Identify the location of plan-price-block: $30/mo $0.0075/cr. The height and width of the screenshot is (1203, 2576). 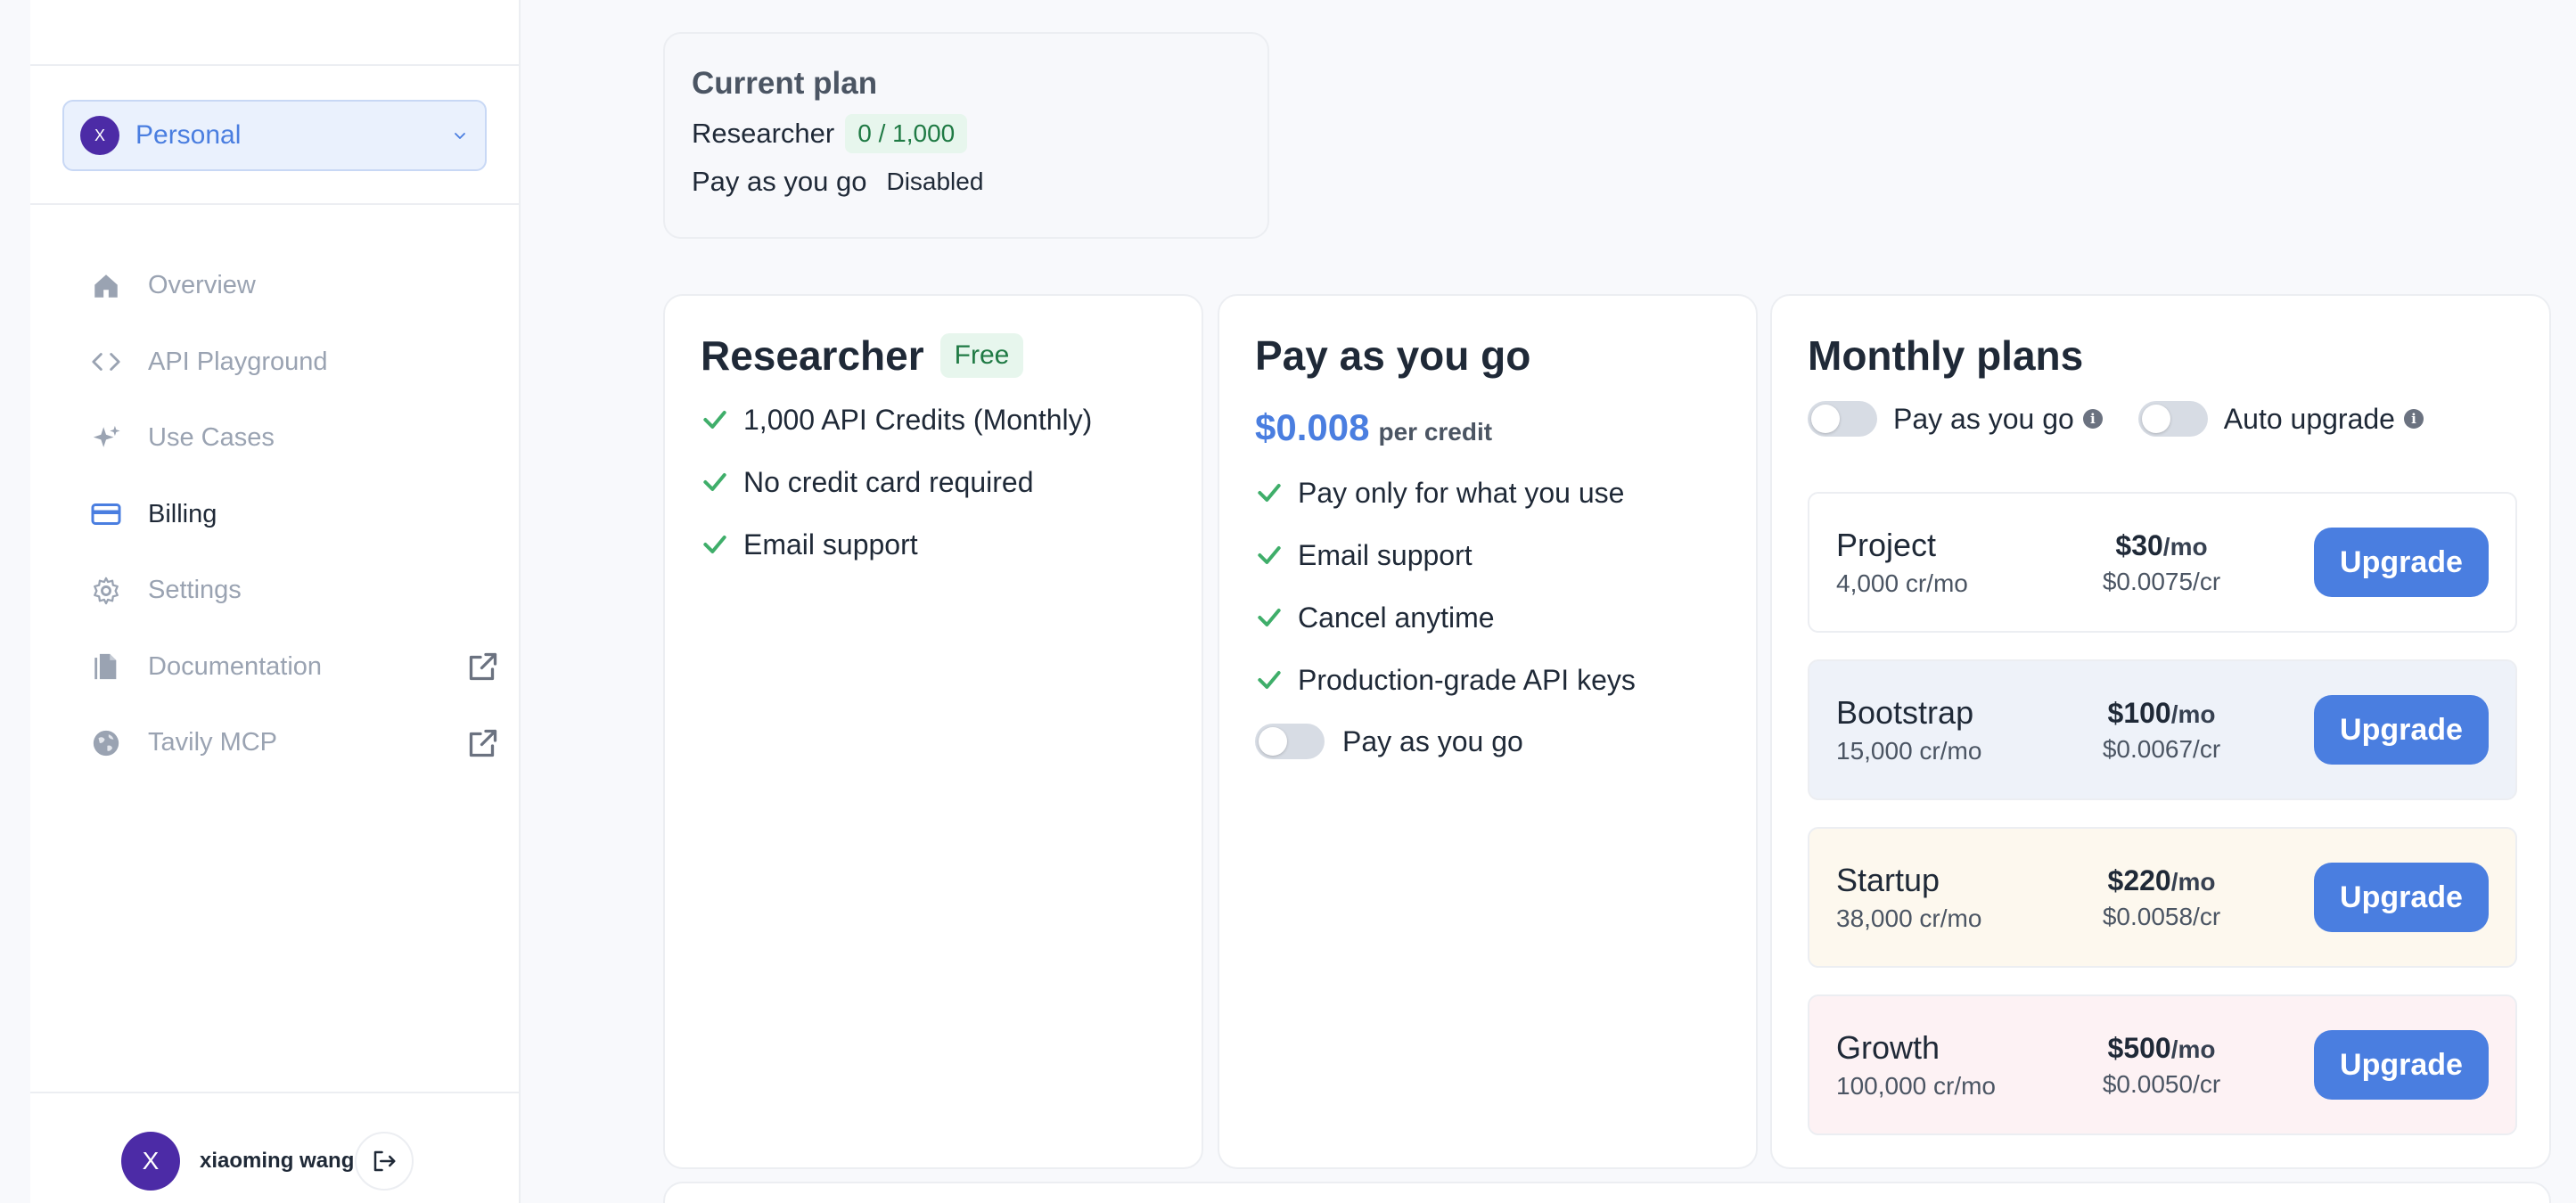
(2161, 562).